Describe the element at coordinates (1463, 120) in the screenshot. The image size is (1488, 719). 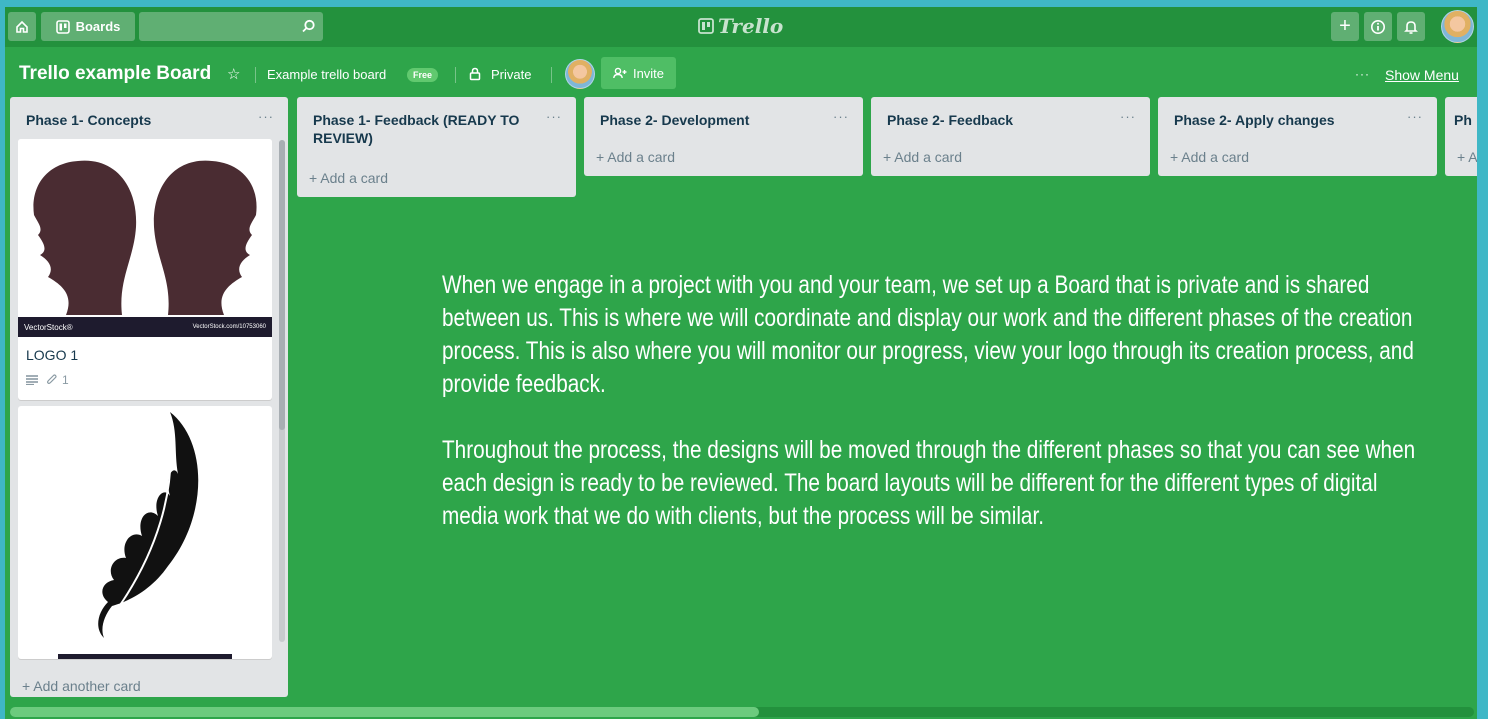
I see `list-title: Ph` at that location.